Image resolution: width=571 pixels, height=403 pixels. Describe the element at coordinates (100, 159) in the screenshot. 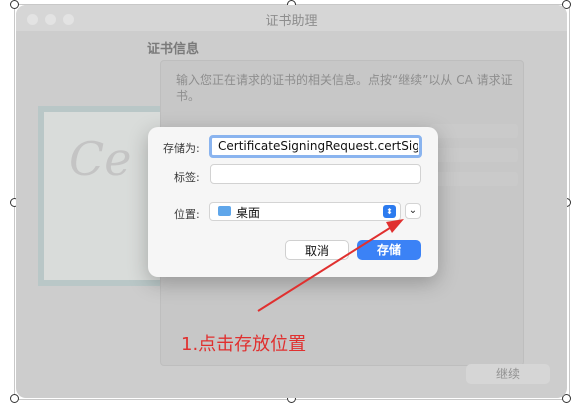

I see `certificate-script-mark: Ce` at that location.